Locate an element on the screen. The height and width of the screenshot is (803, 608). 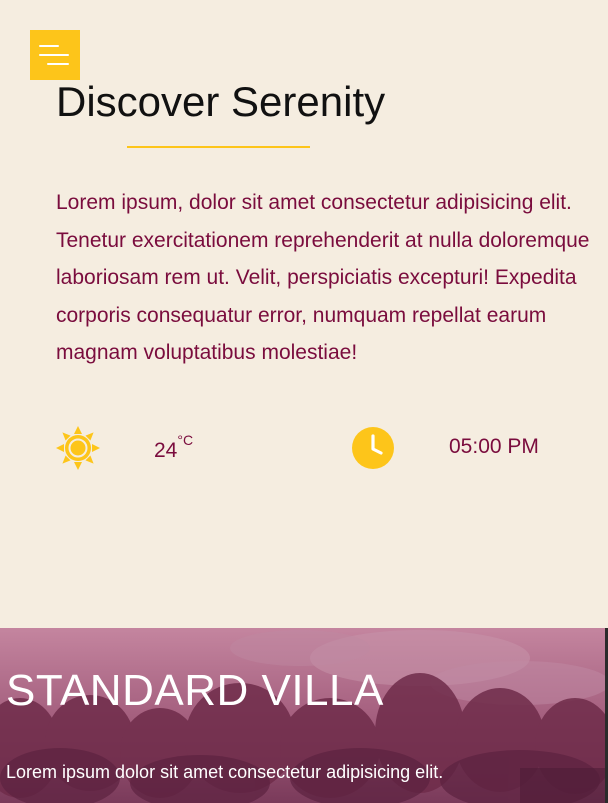
temperature: 24°C is located at coordinates (173, 447).